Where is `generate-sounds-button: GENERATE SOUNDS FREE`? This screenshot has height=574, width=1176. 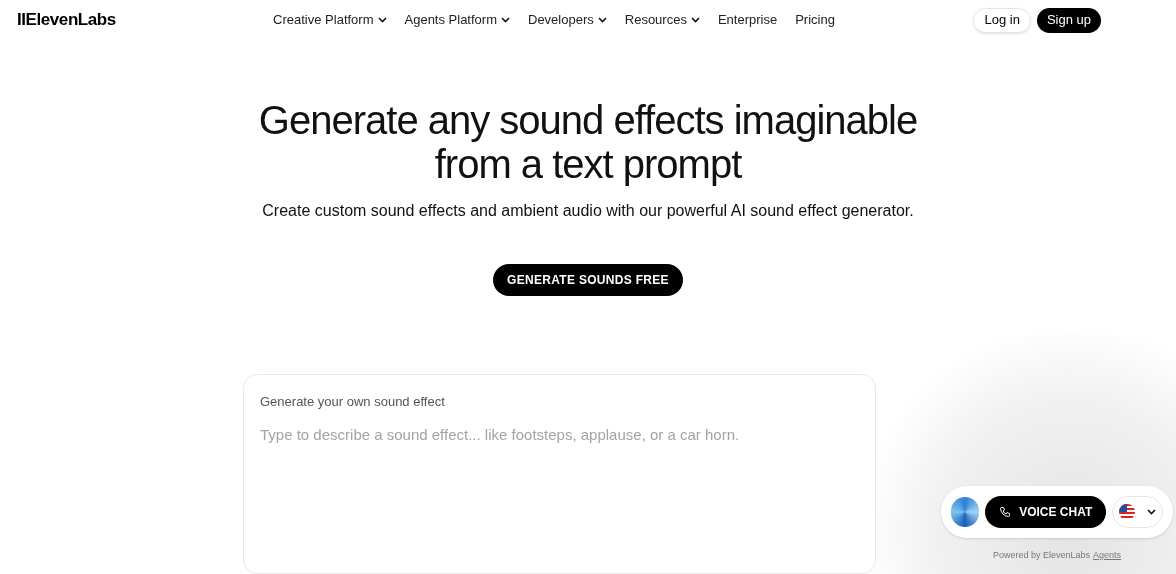 generate-sounds-button: GENERATE SOUNDS FREE is located at coordinates (588, 280).